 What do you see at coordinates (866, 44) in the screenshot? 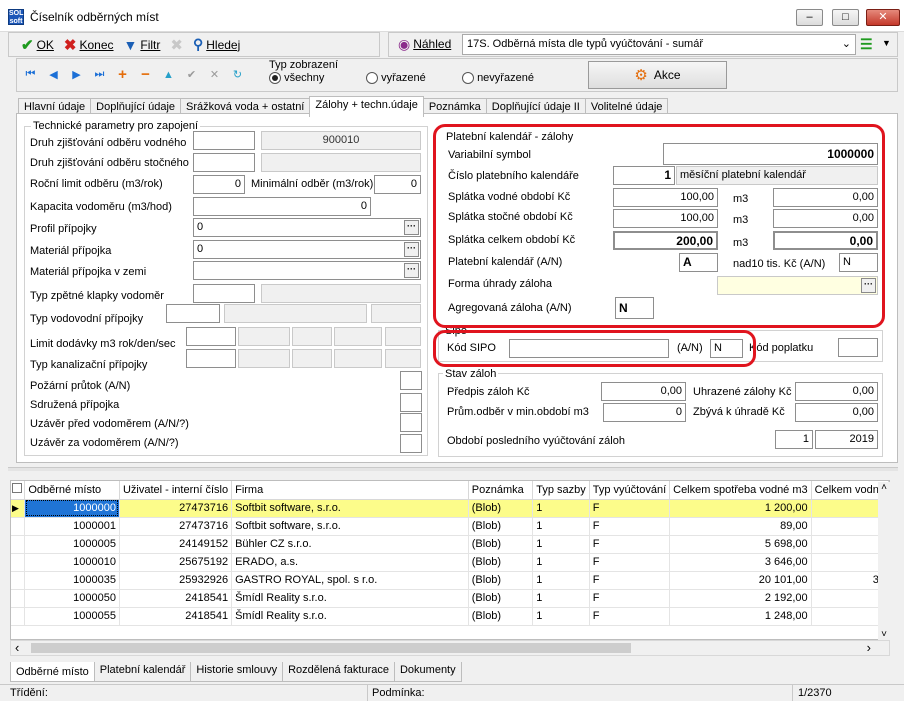
I see `list-options-icon: ☰` at bounding box center [866, 44].